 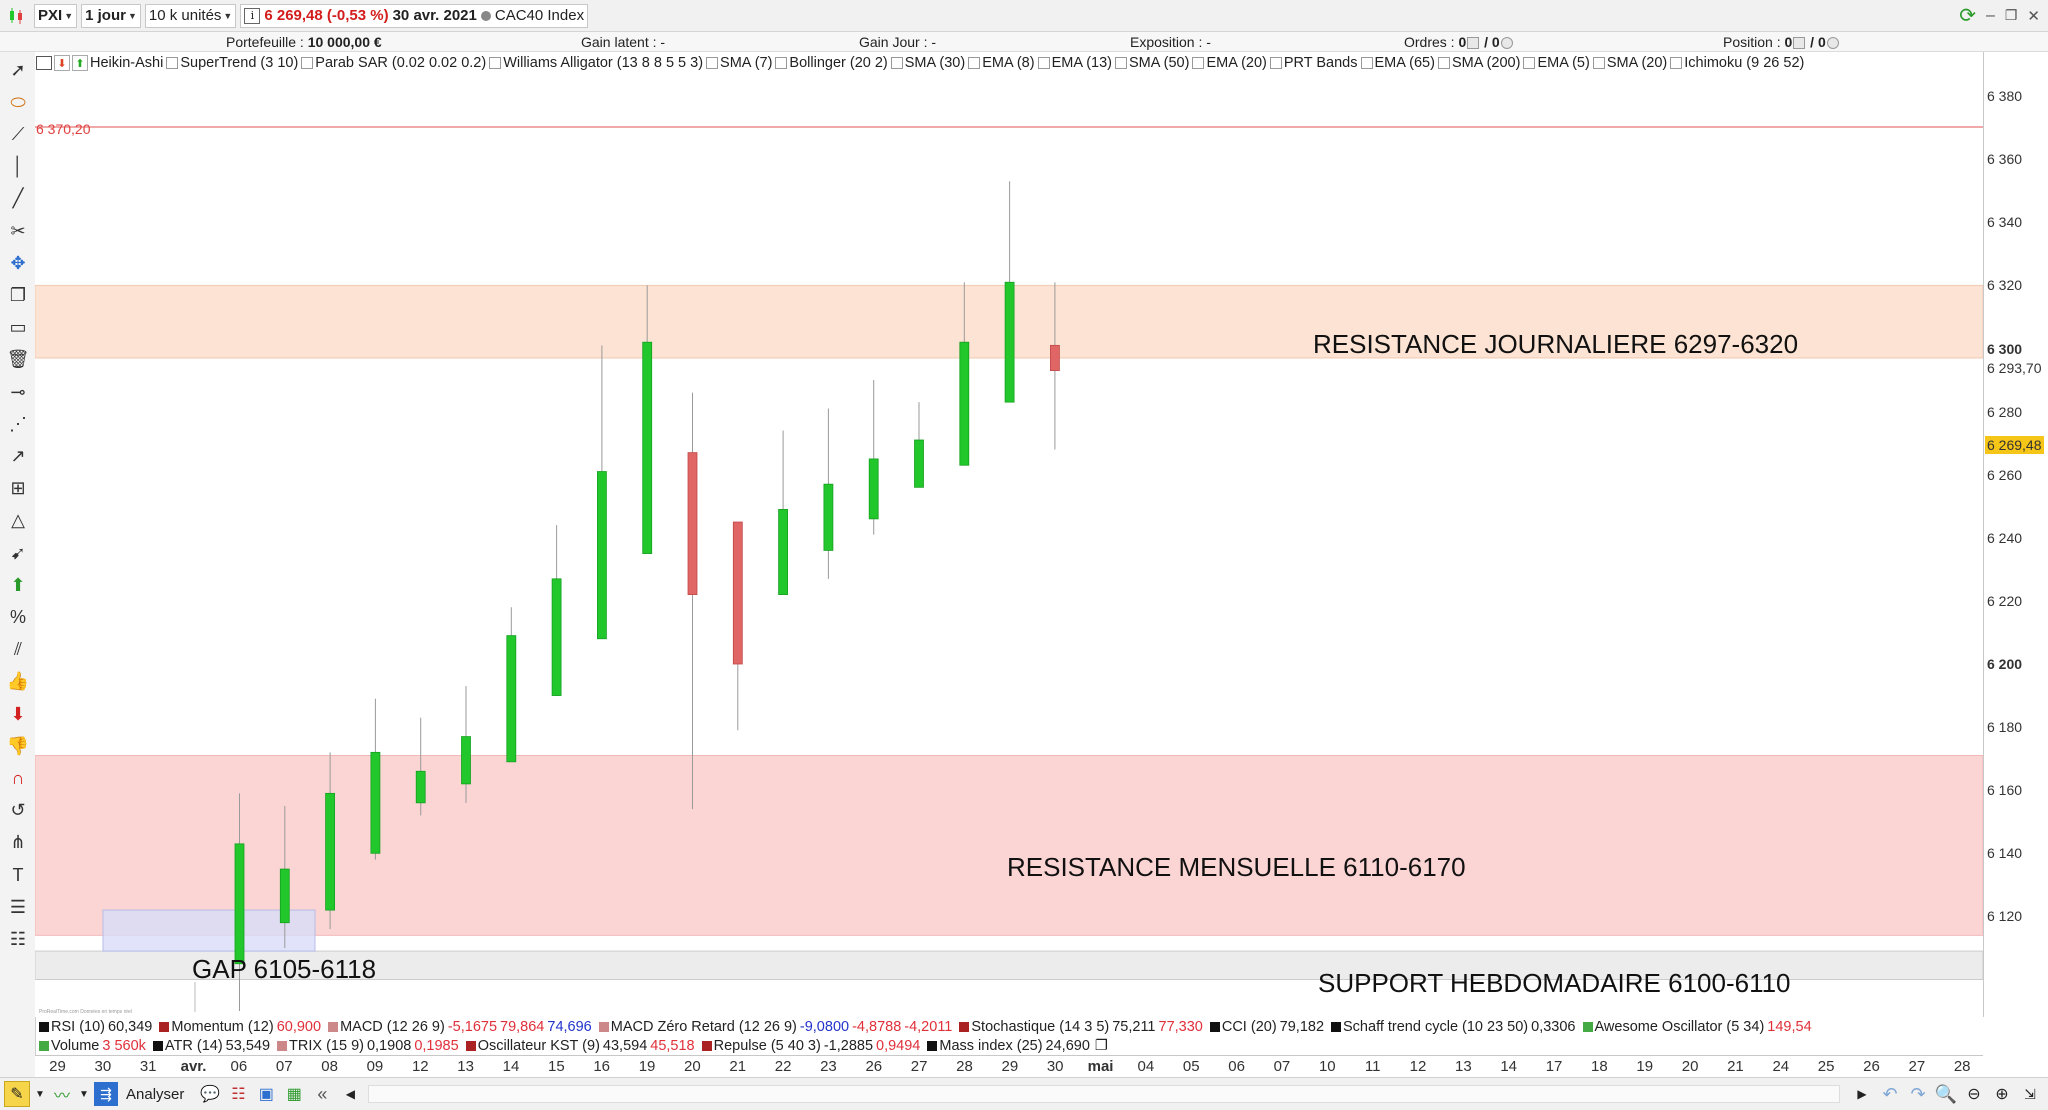 What do you see at coordinates (95, 1027) in the screenshot?
I see `sub-indicator-item: RSI (10) 60,349` at bounding box center [95, 1027].